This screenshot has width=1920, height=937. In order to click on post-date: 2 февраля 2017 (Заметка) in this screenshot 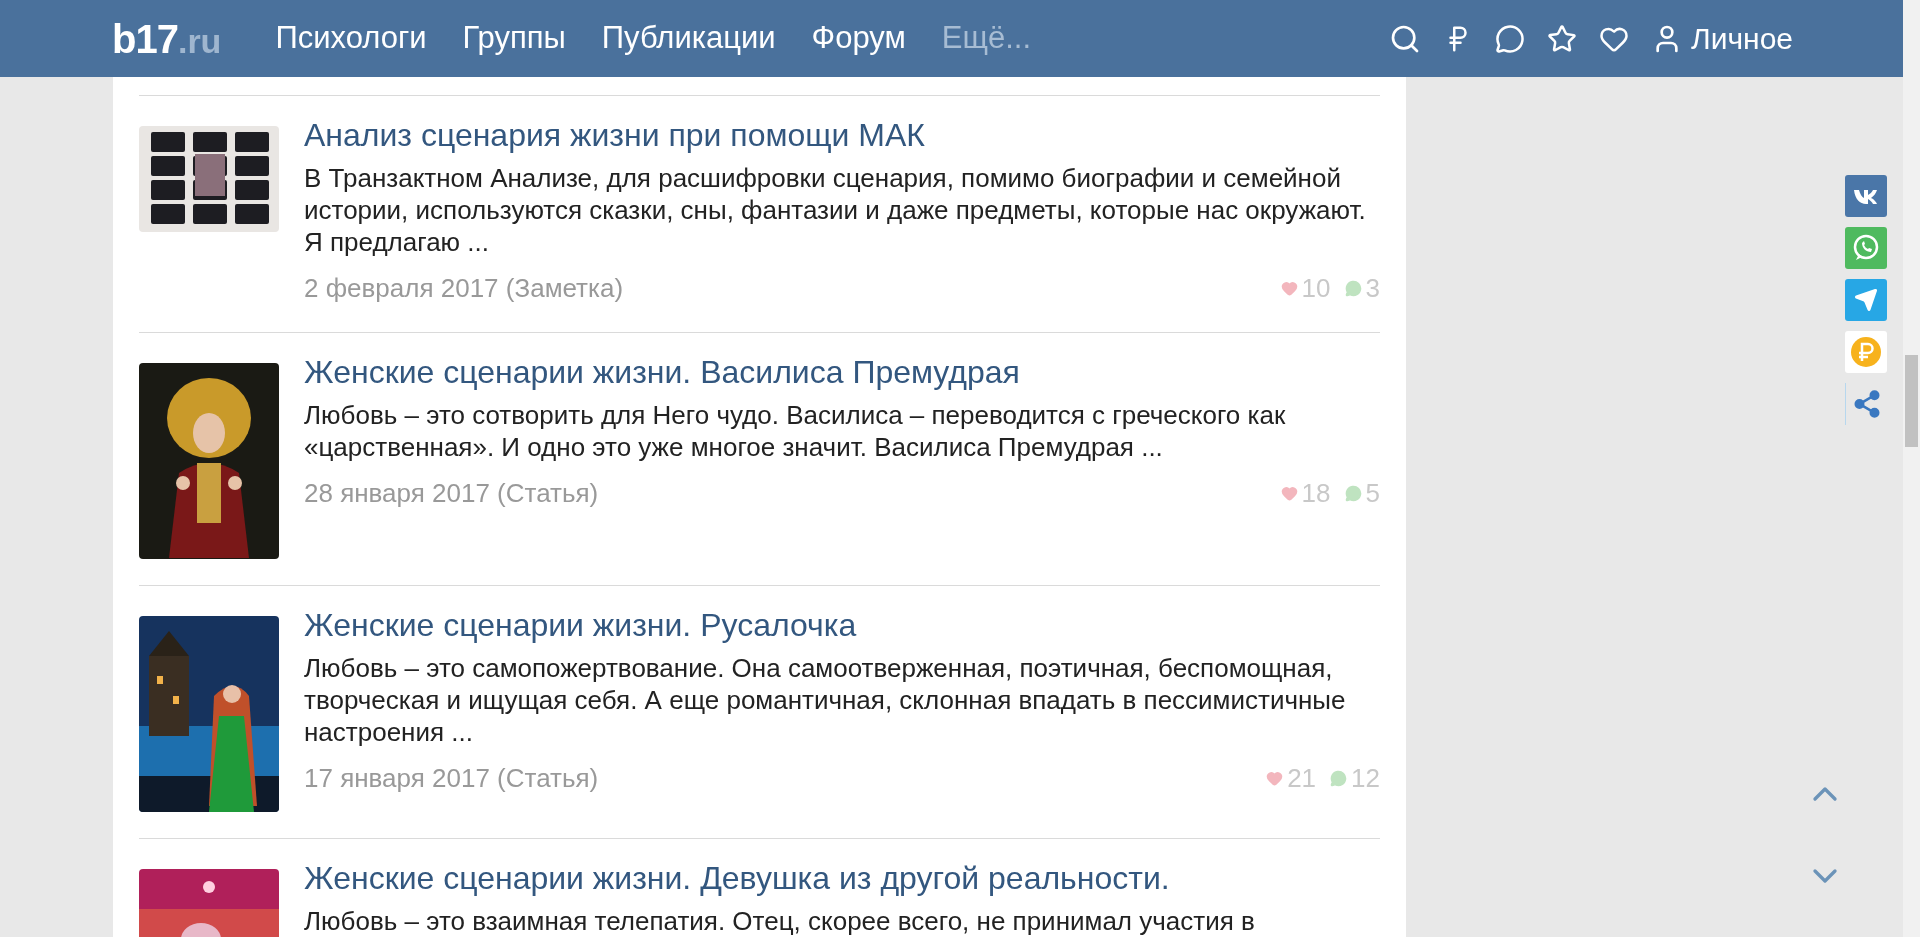, I will do `click(464, 288)`.